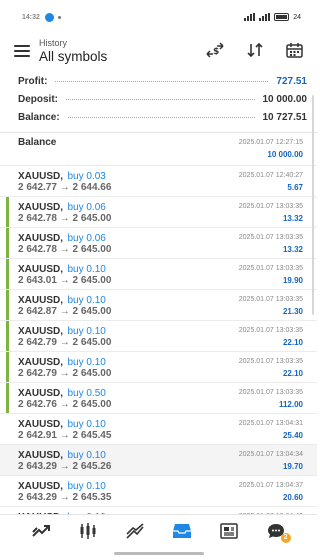  What do you see at coordinates (49, 17) in the screenshot?
I see `app-notification-icon` at bounding box center [49, 17].